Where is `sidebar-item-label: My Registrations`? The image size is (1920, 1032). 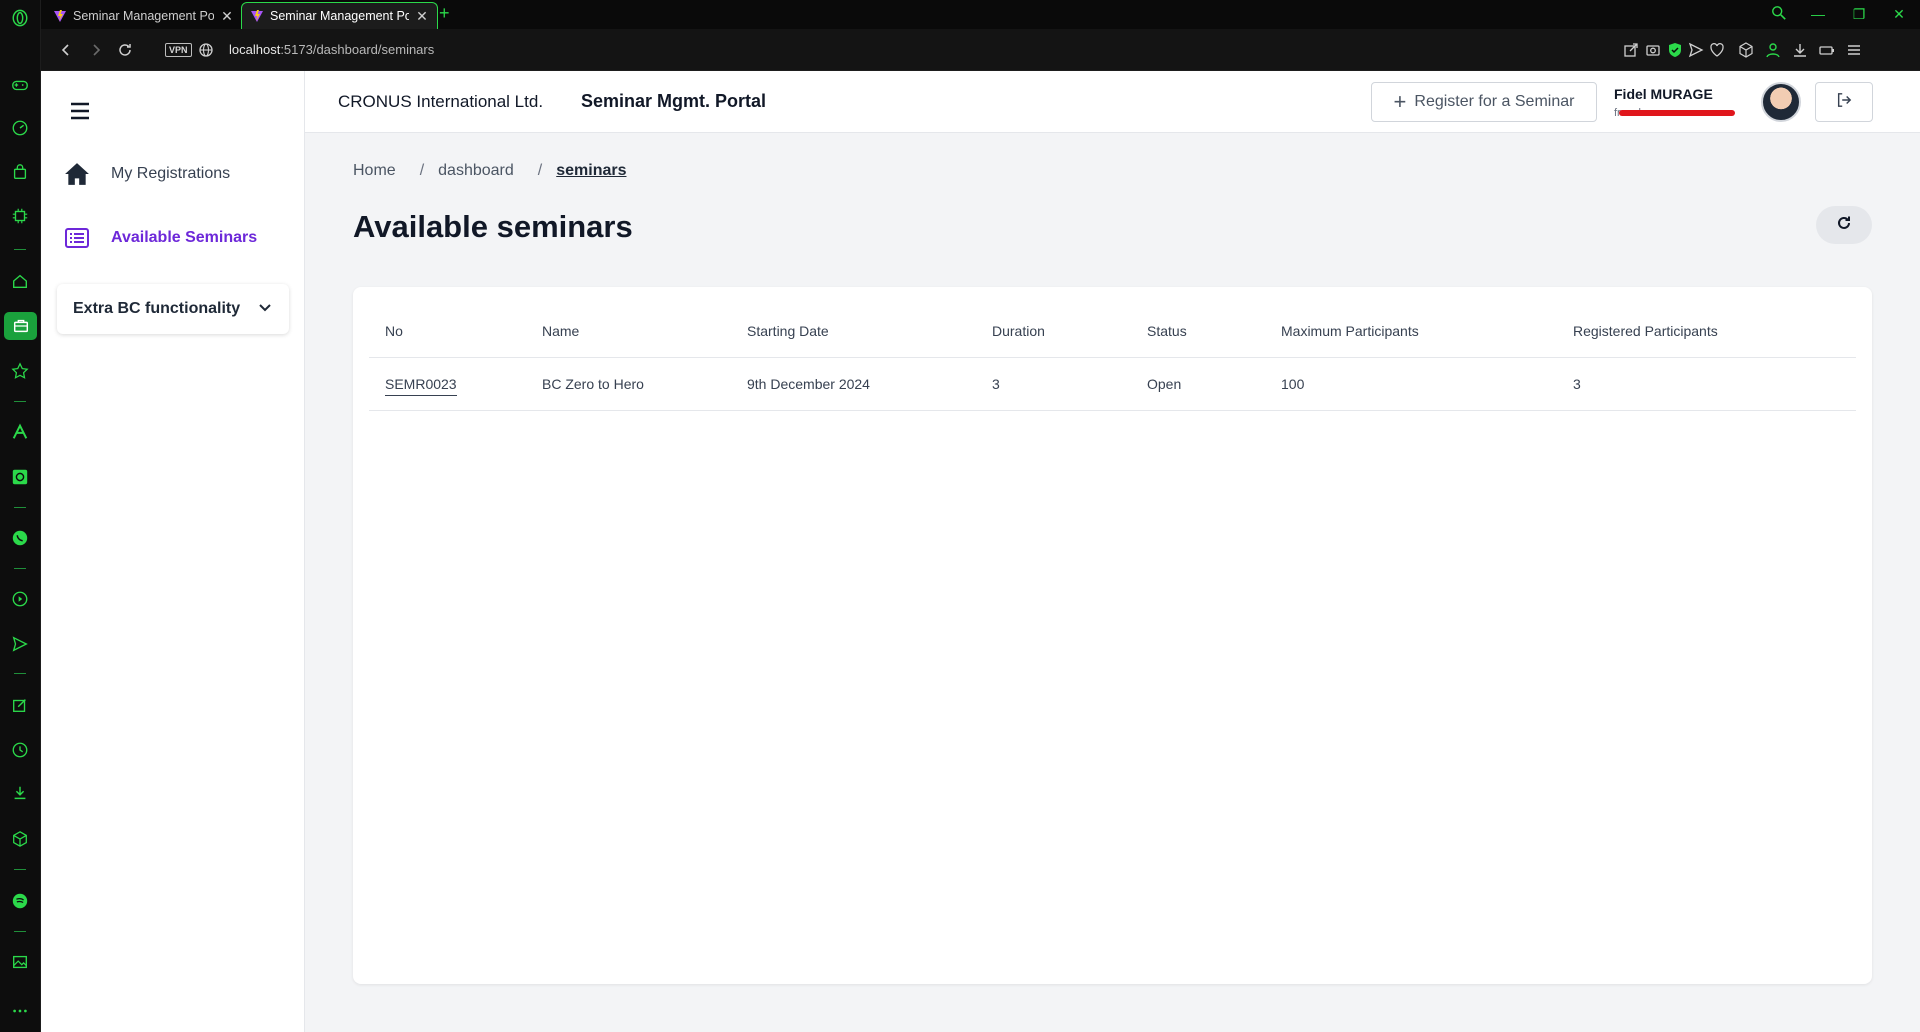 sidebar-item-label: My Registrations is located at coordinates (171, 173).